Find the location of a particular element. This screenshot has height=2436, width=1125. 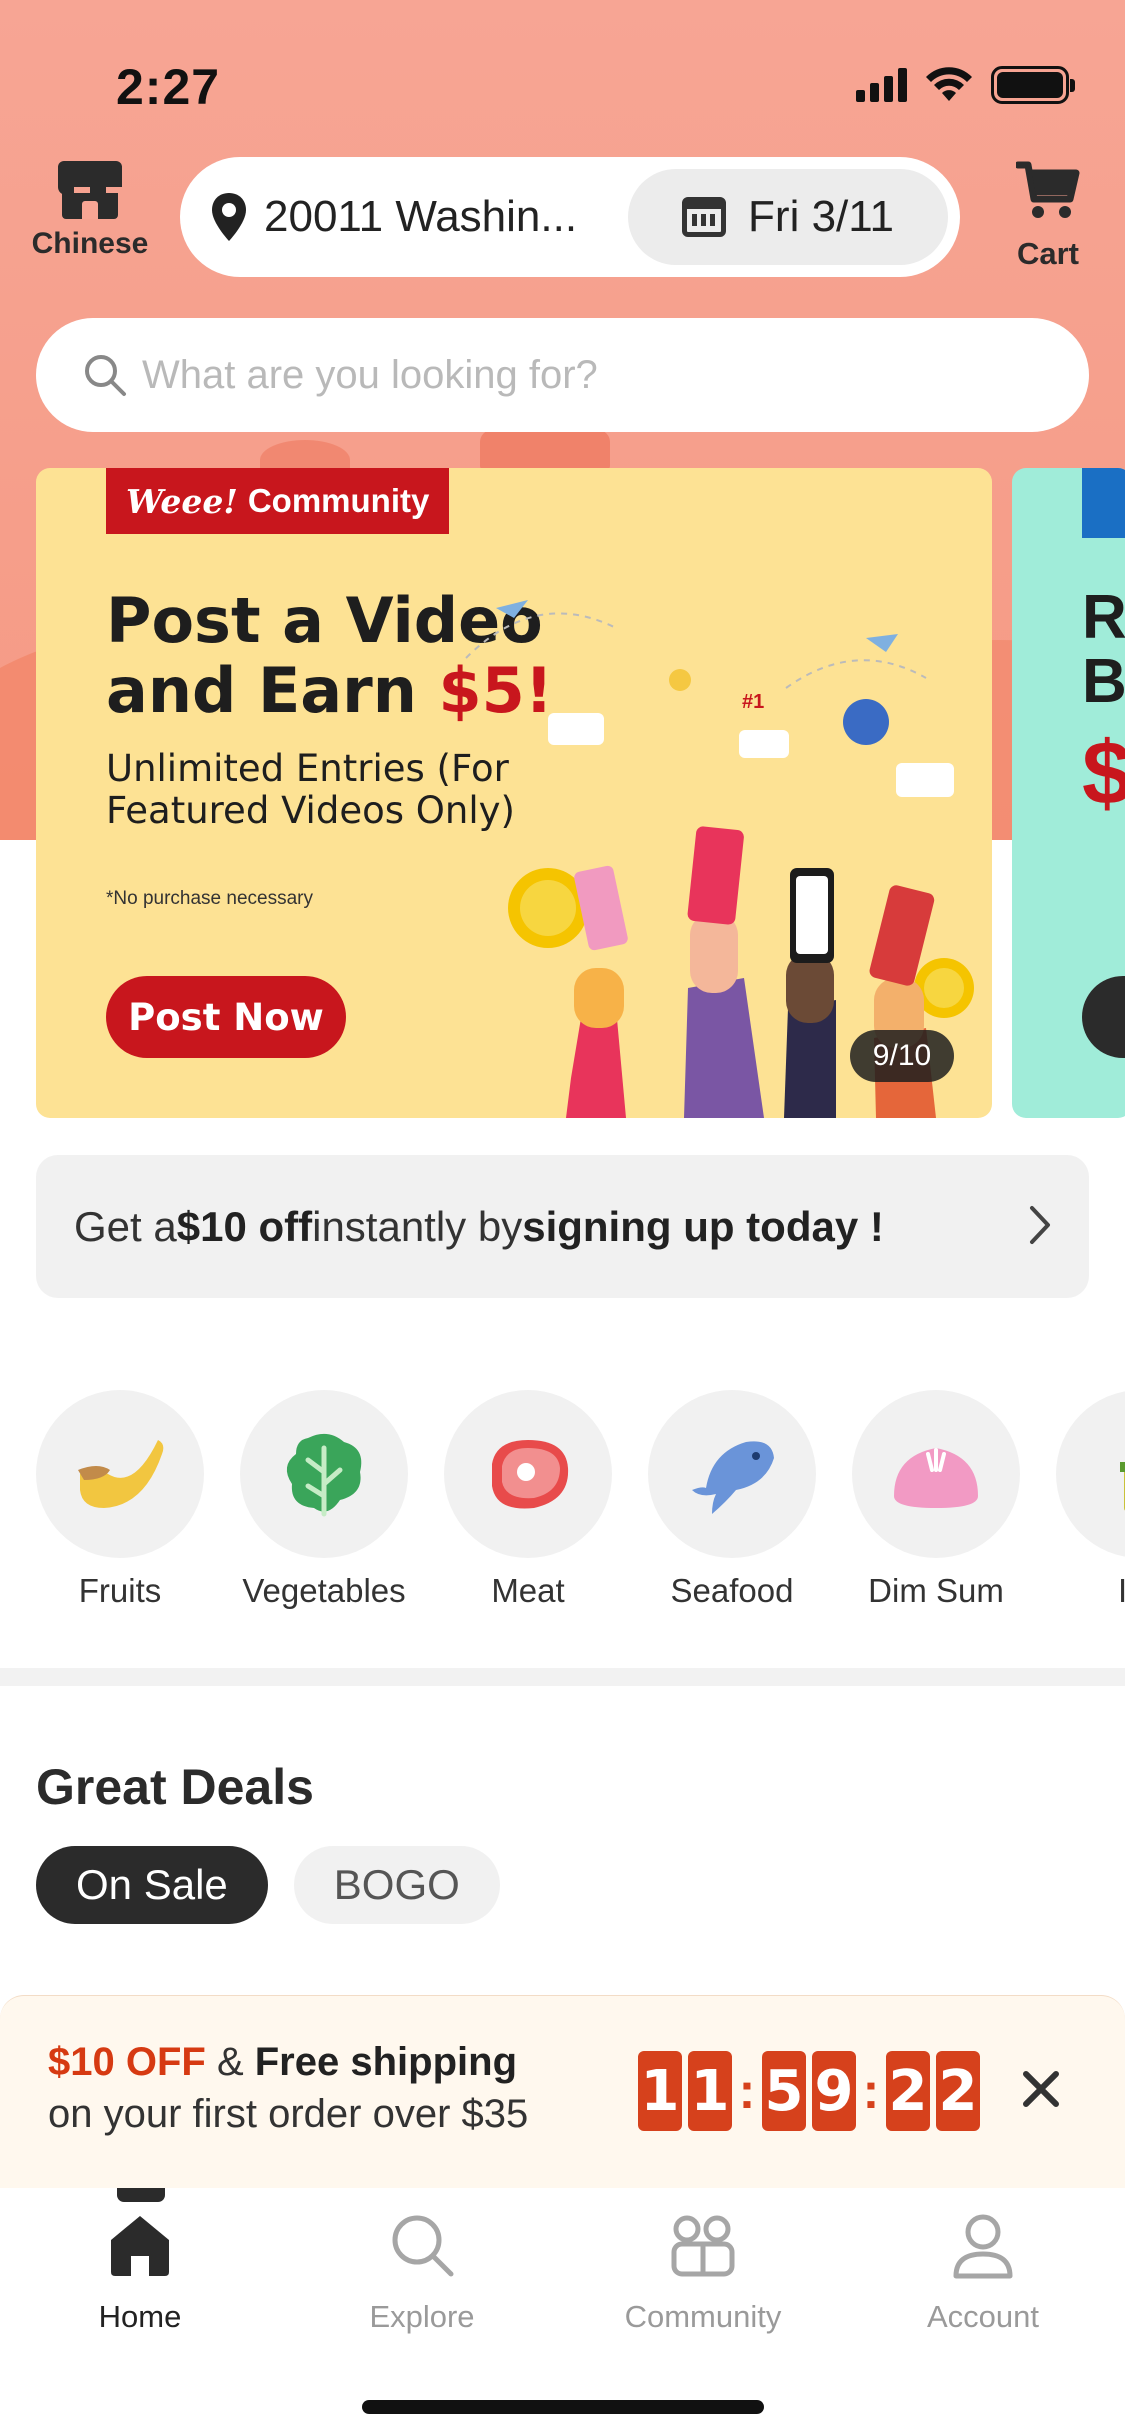

calendar-icon is located at coordinates (704, 217).